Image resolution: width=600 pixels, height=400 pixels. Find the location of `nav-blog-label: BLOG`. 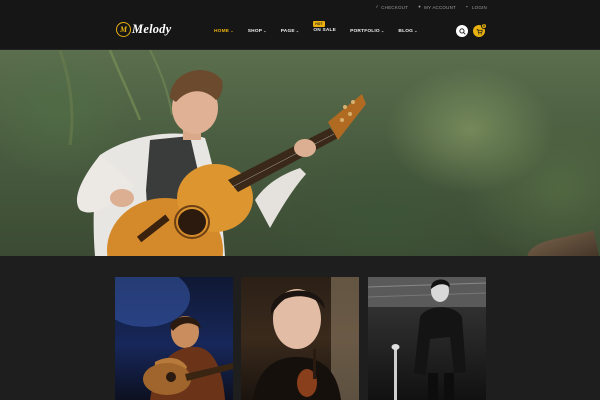

nav-blog-label: BLOG is located at coordinates (406, 31).